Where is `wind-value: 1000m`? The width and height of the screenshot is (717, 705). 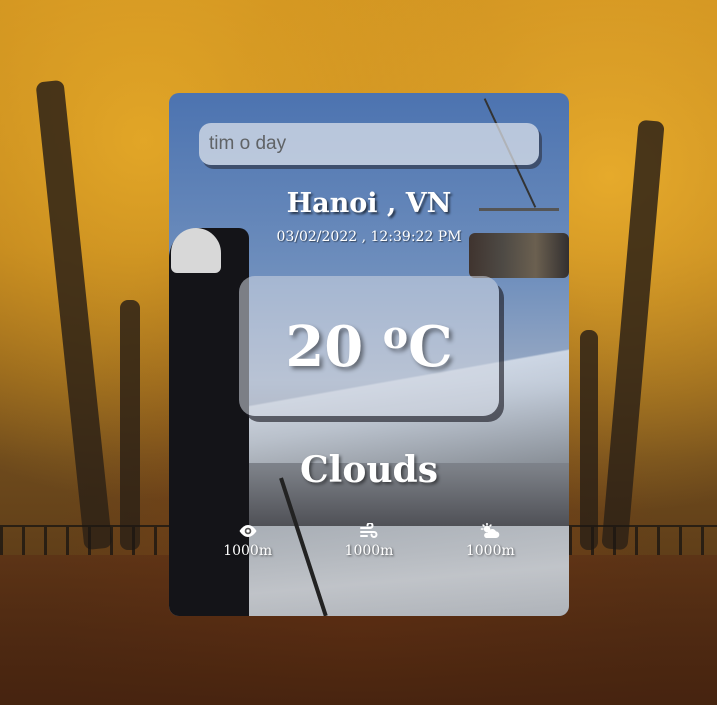
wind-value: 1000m is located at coordinates (369, 551).